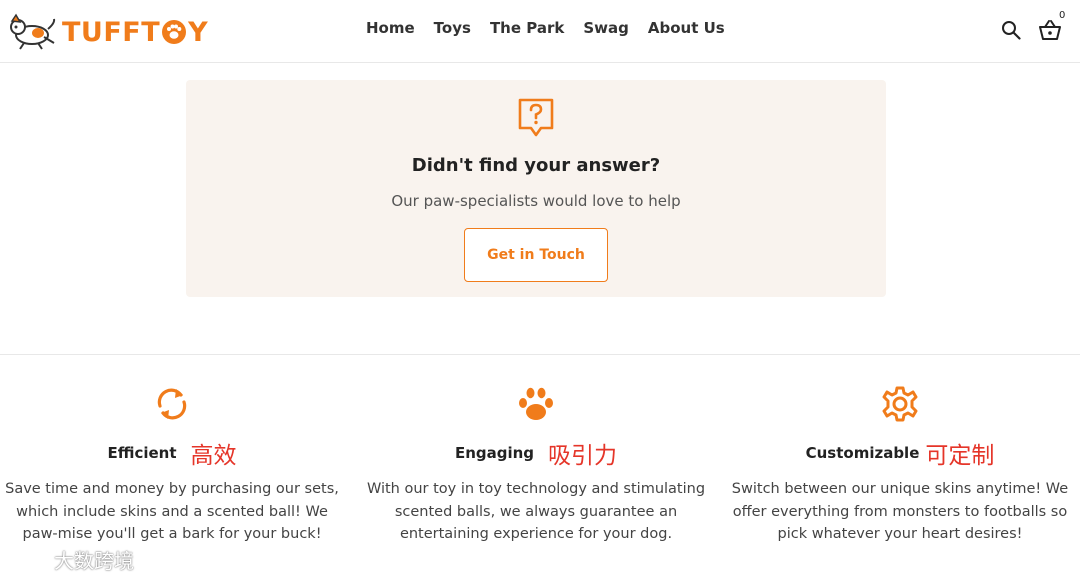  What do you see at coordinates (536, 255) in the screenshot?
I see `get-in-touch-button: Get in Touch` at bounding box center [536, 255].